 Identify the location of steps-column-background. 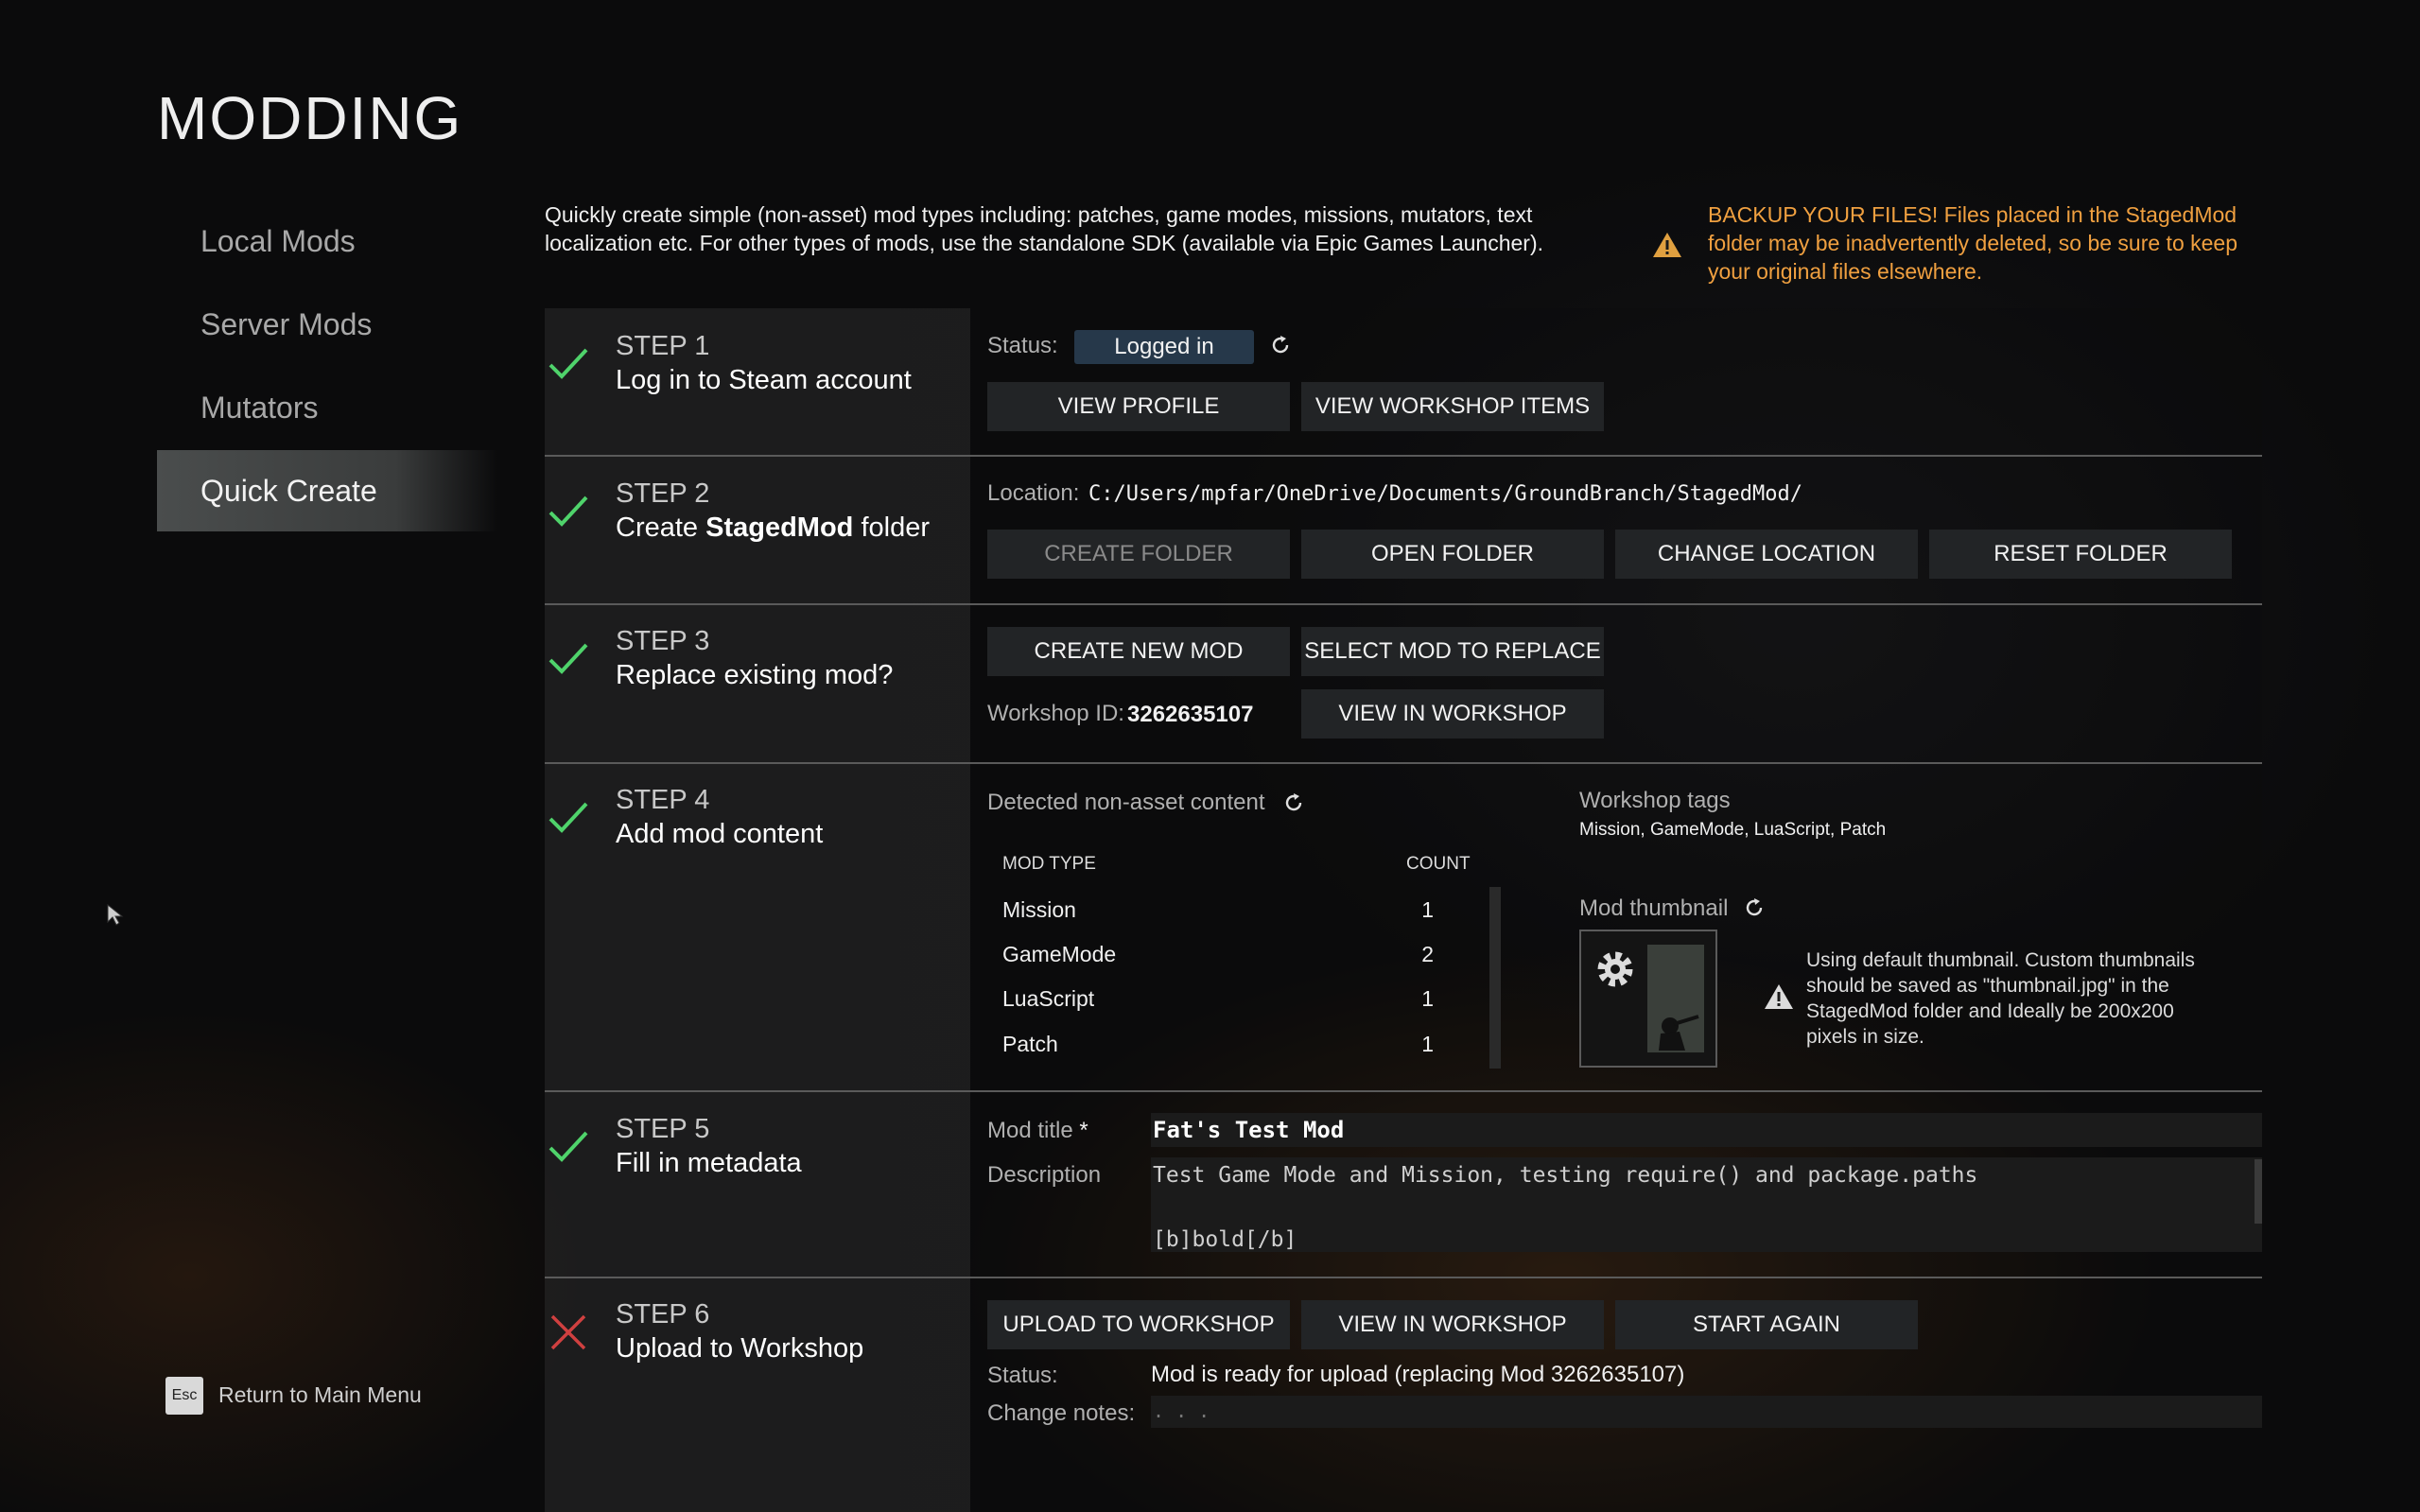
(758, 910).